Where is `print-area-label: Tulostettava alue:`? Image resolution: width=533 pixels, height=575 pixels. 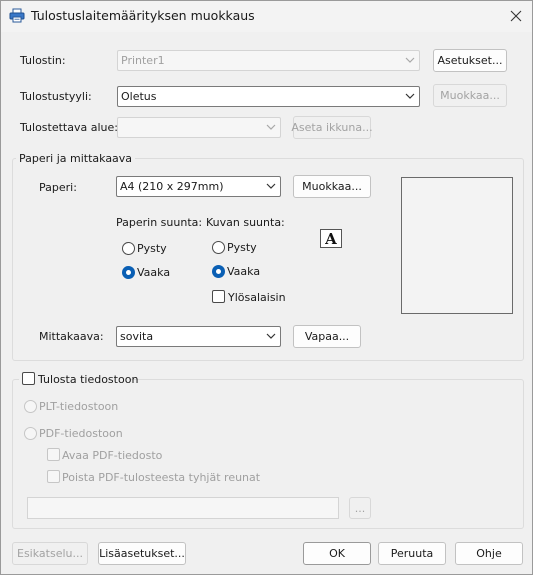
print-area-label: Tulostettava alue: is located at coordinates (69, 127).